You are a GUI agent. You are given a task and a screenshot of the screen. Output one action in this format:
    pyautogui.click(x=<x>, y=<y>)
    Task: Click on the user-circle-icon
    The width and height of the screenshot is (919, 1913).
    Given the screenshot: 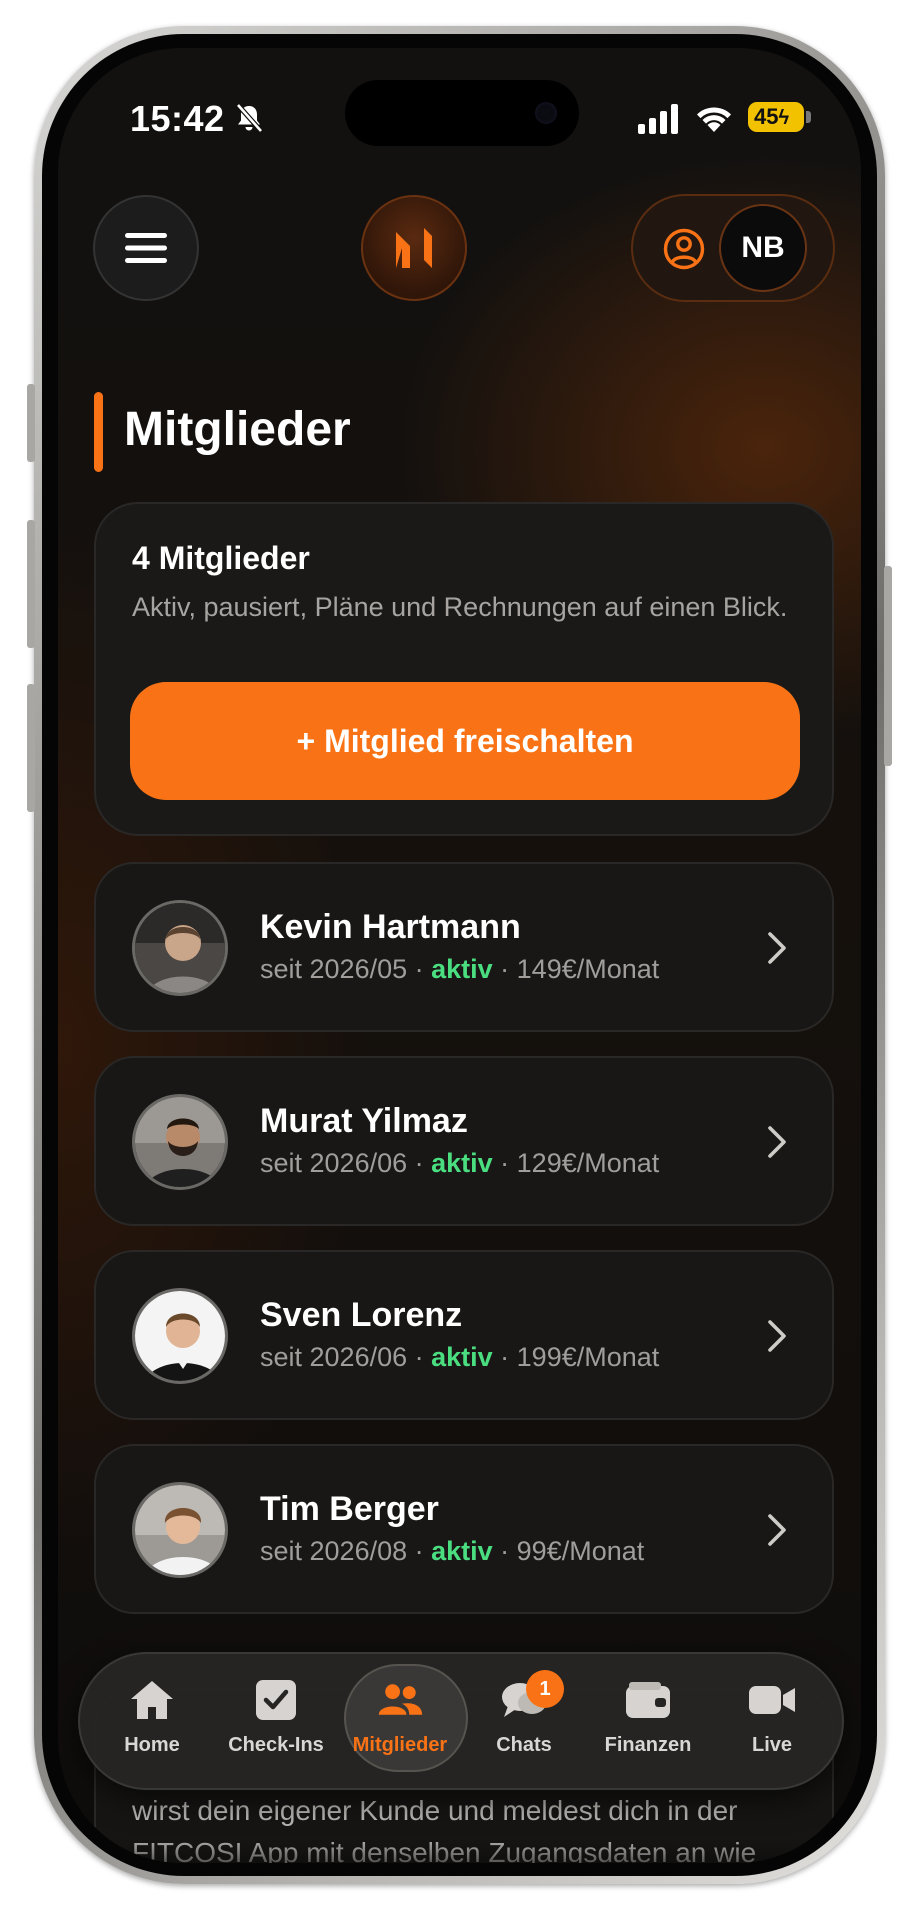 What is the action you would take?
    pyautogui.click(x=684, y=249)
    